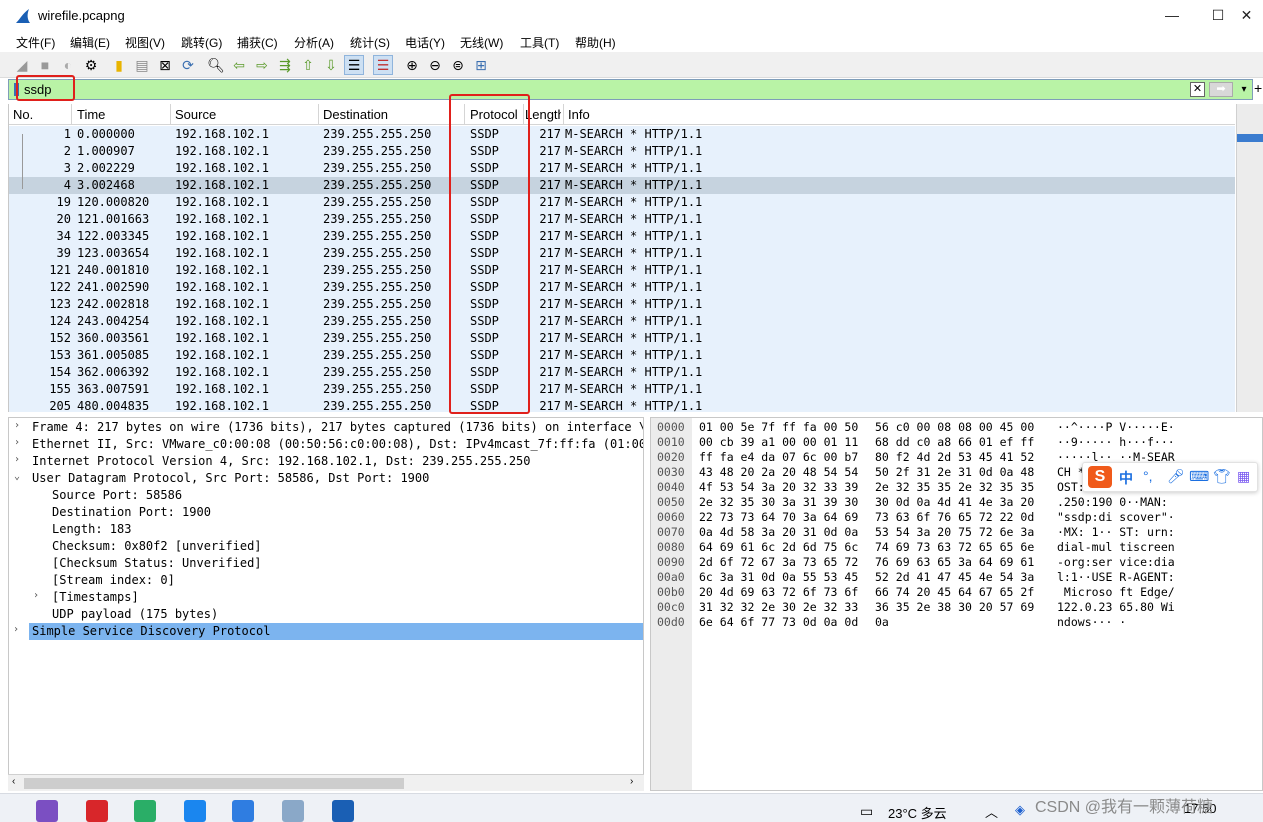 Image resolution: width=1263 pixels, height=822 pixels. Describe the element at coordinates (778, 457) in the screenshot. I see `bytes-hex1: ff fa e4 da 07 6c 00 b7` at that location.